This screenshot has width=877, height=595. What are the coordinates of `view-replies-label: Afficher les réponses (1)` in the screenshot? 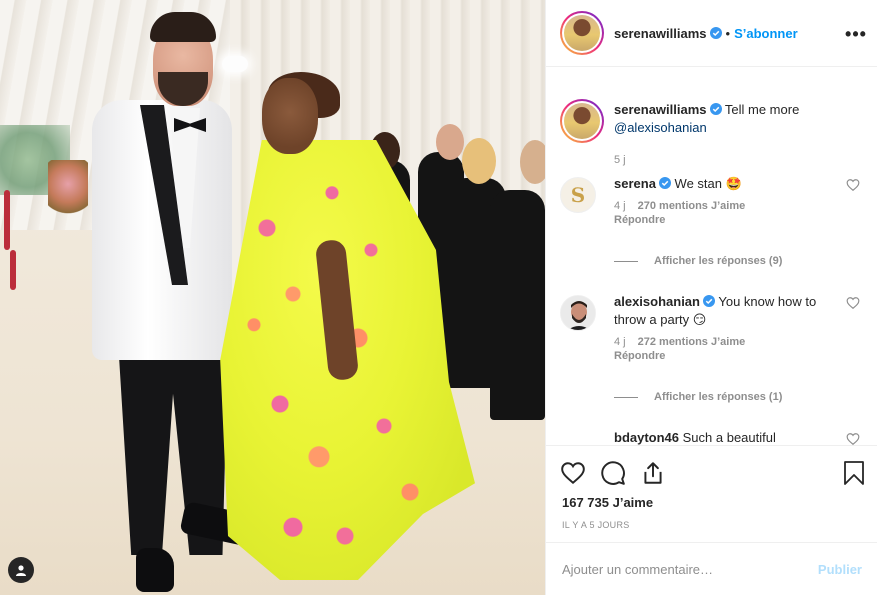 It's located at (718, 397).